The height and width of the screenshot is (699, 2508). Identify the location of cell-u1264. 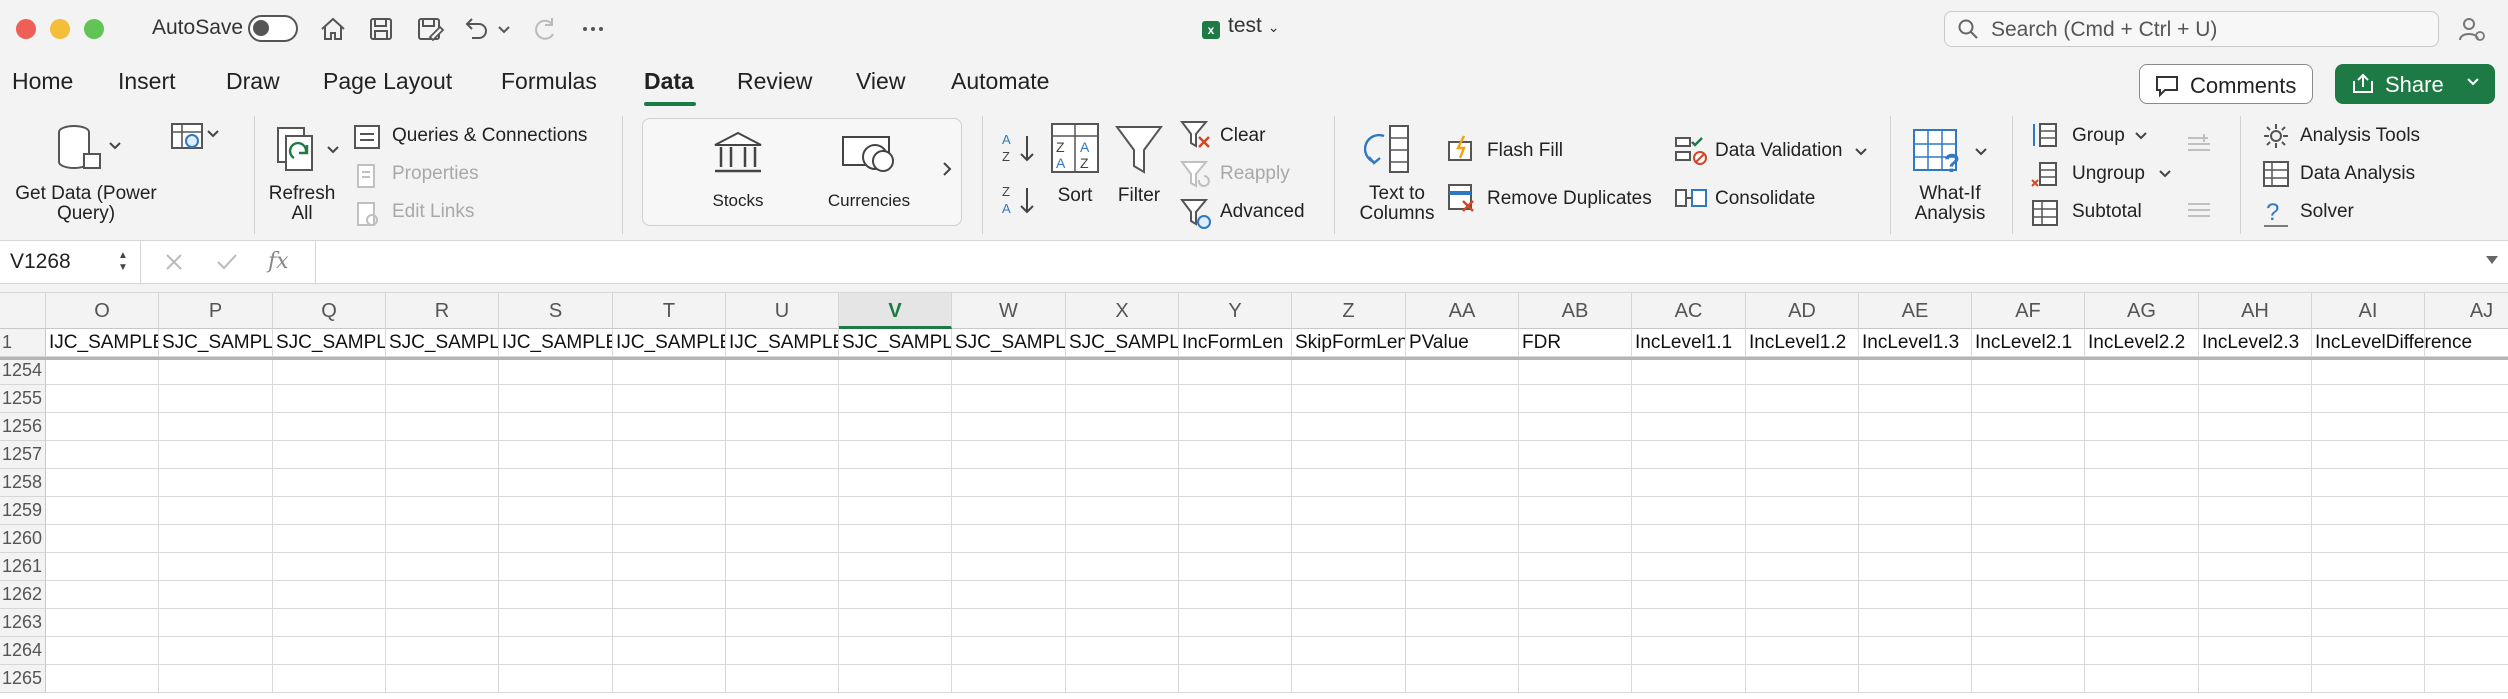
(782, 651).